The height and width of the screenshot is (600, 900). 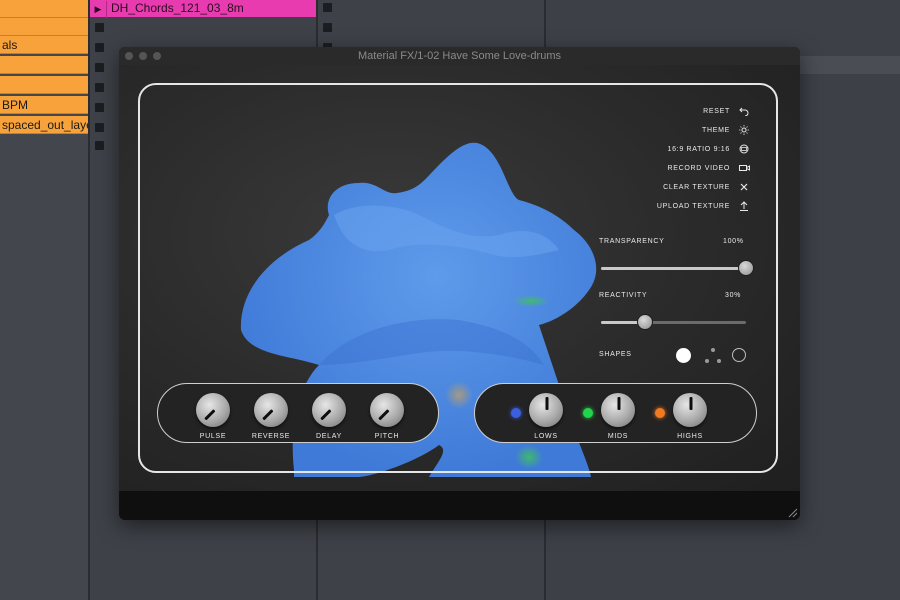 I want to click on window-titlebar: Material FX/1-02 Have Some Love-drums, so click(x=459, y=56).